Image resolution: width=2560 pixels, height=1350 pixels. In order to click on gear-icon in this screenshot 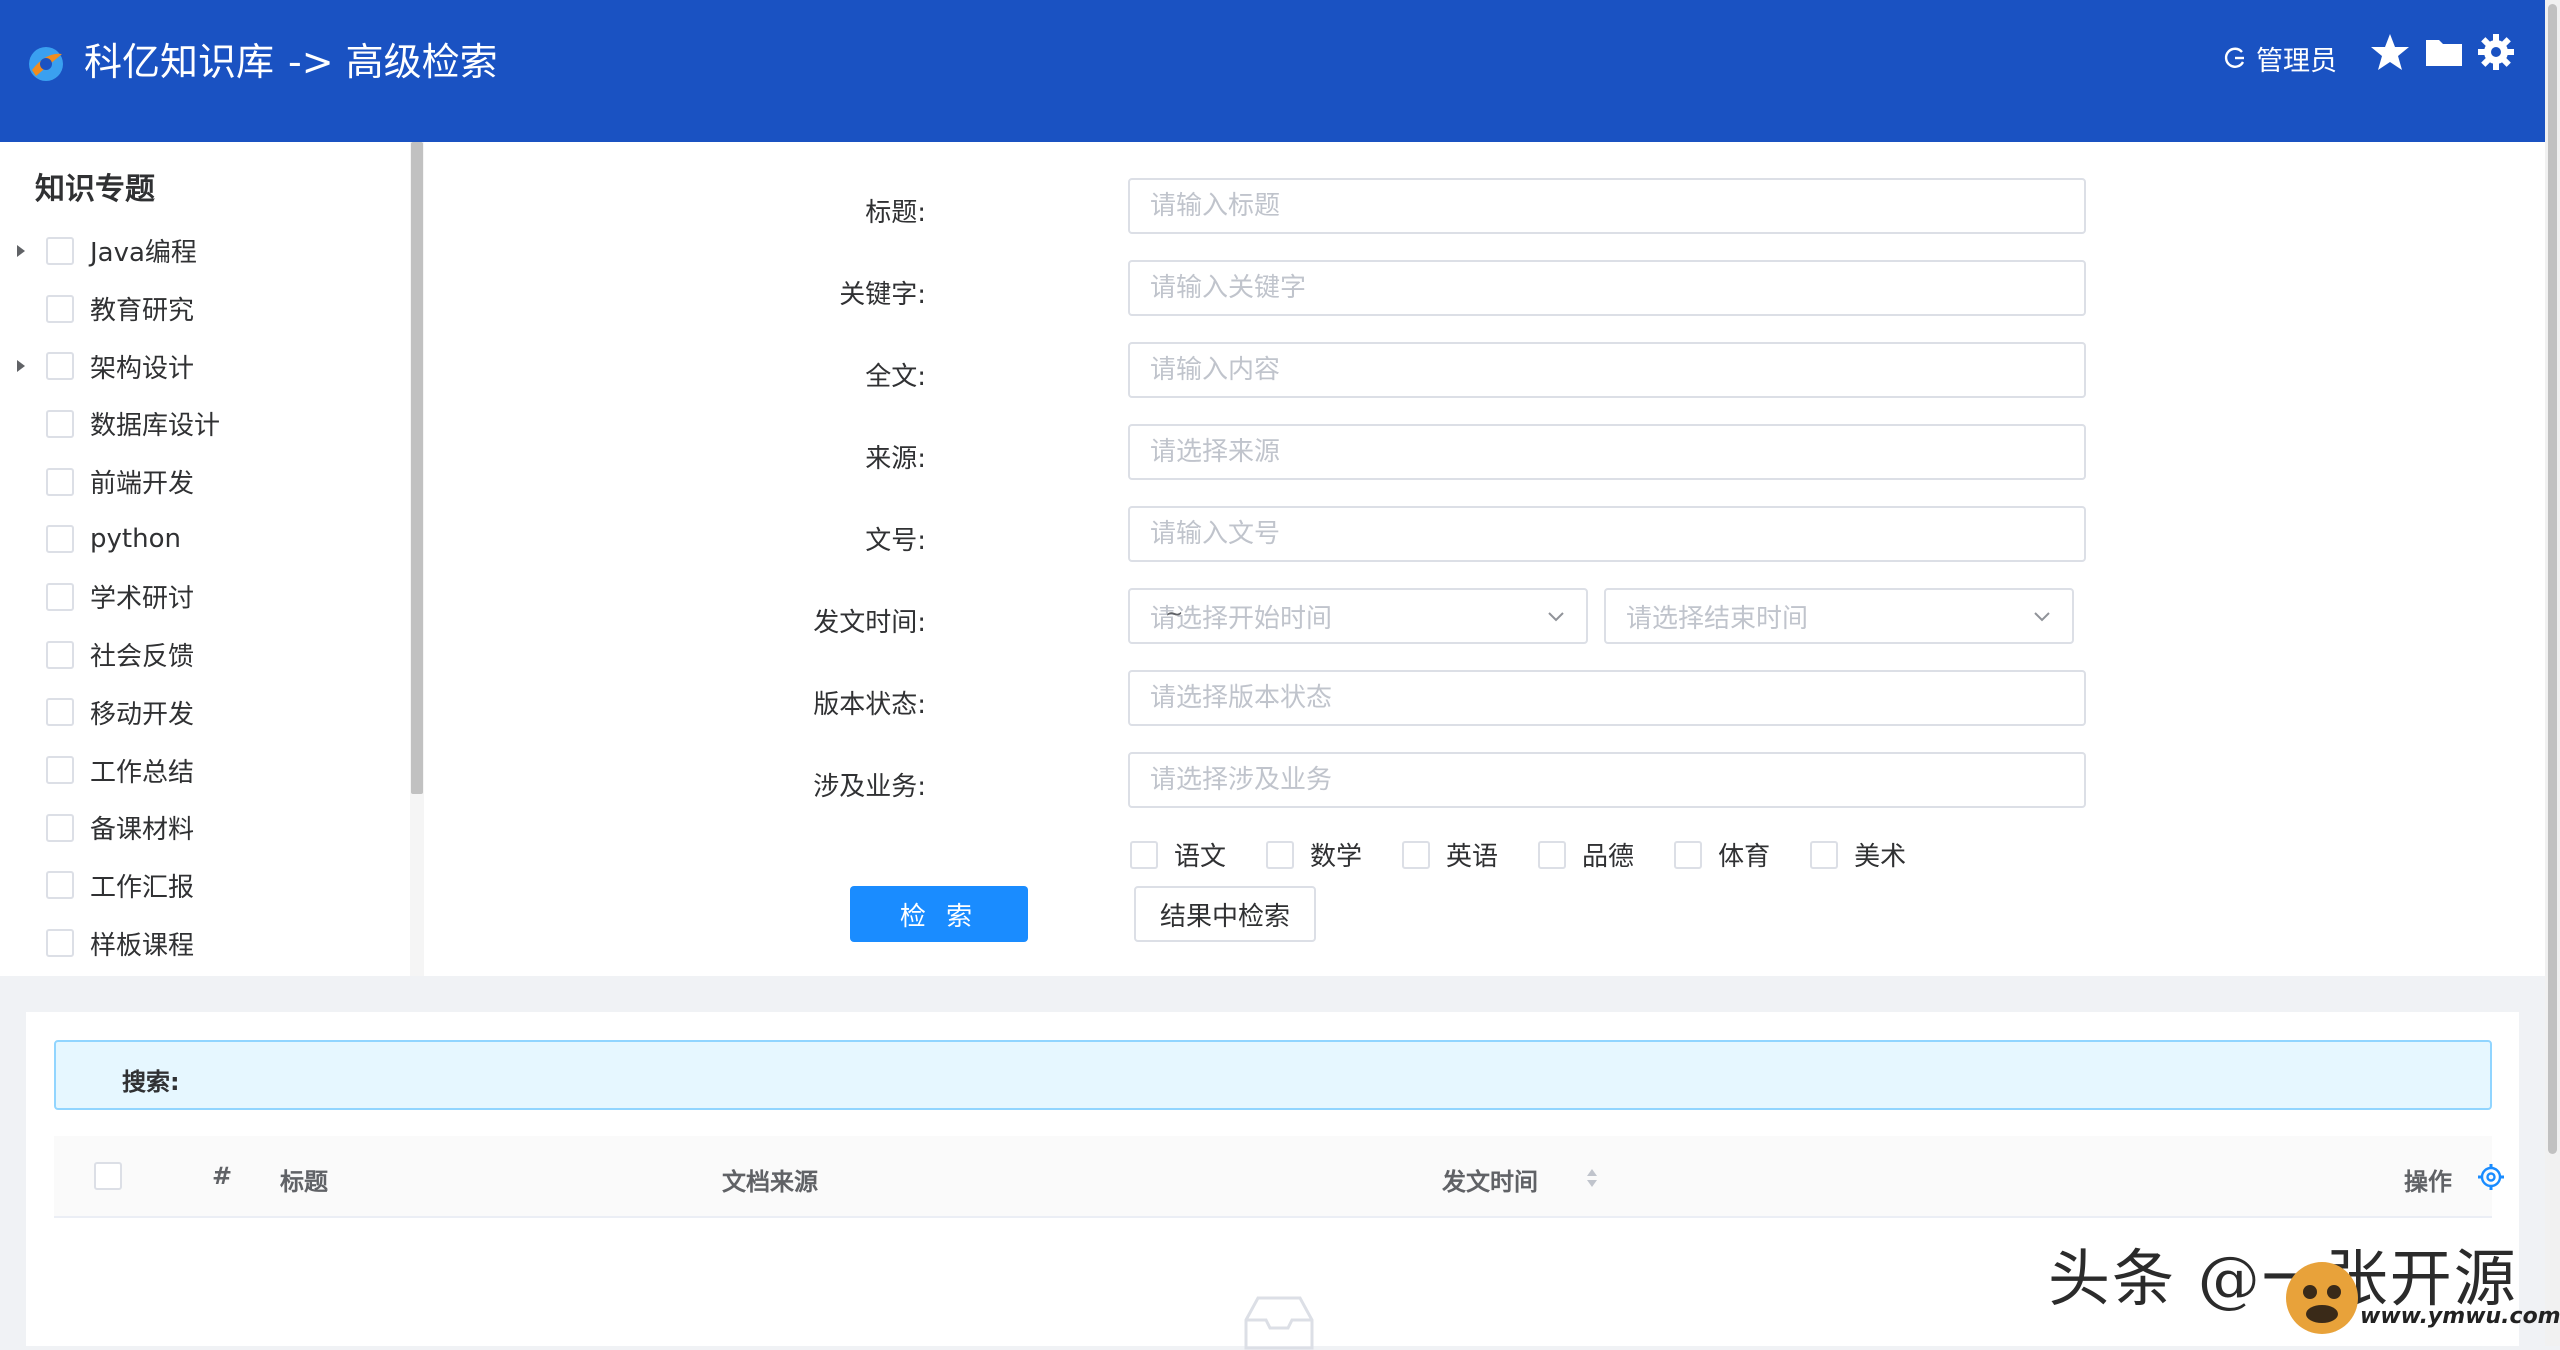, I will do `click(2496, 52)`.